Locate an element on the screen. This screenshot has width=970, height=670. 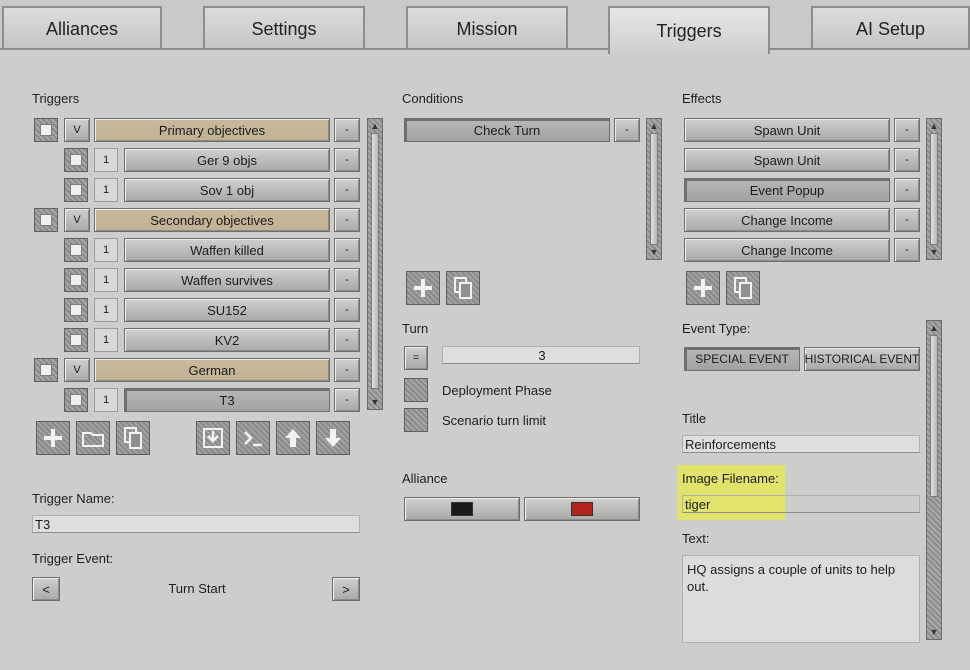
trigger-name-input: T3 is located at coordinates (196, 524).